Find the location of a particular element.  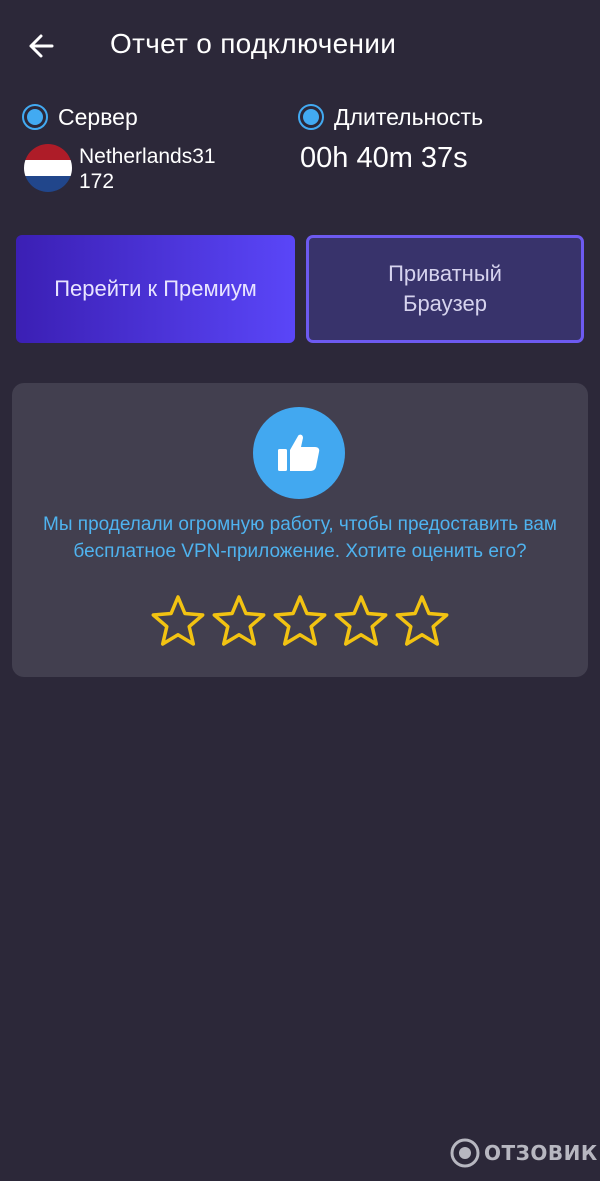

thumbs-up-icon is located at coordinates (299, 453).